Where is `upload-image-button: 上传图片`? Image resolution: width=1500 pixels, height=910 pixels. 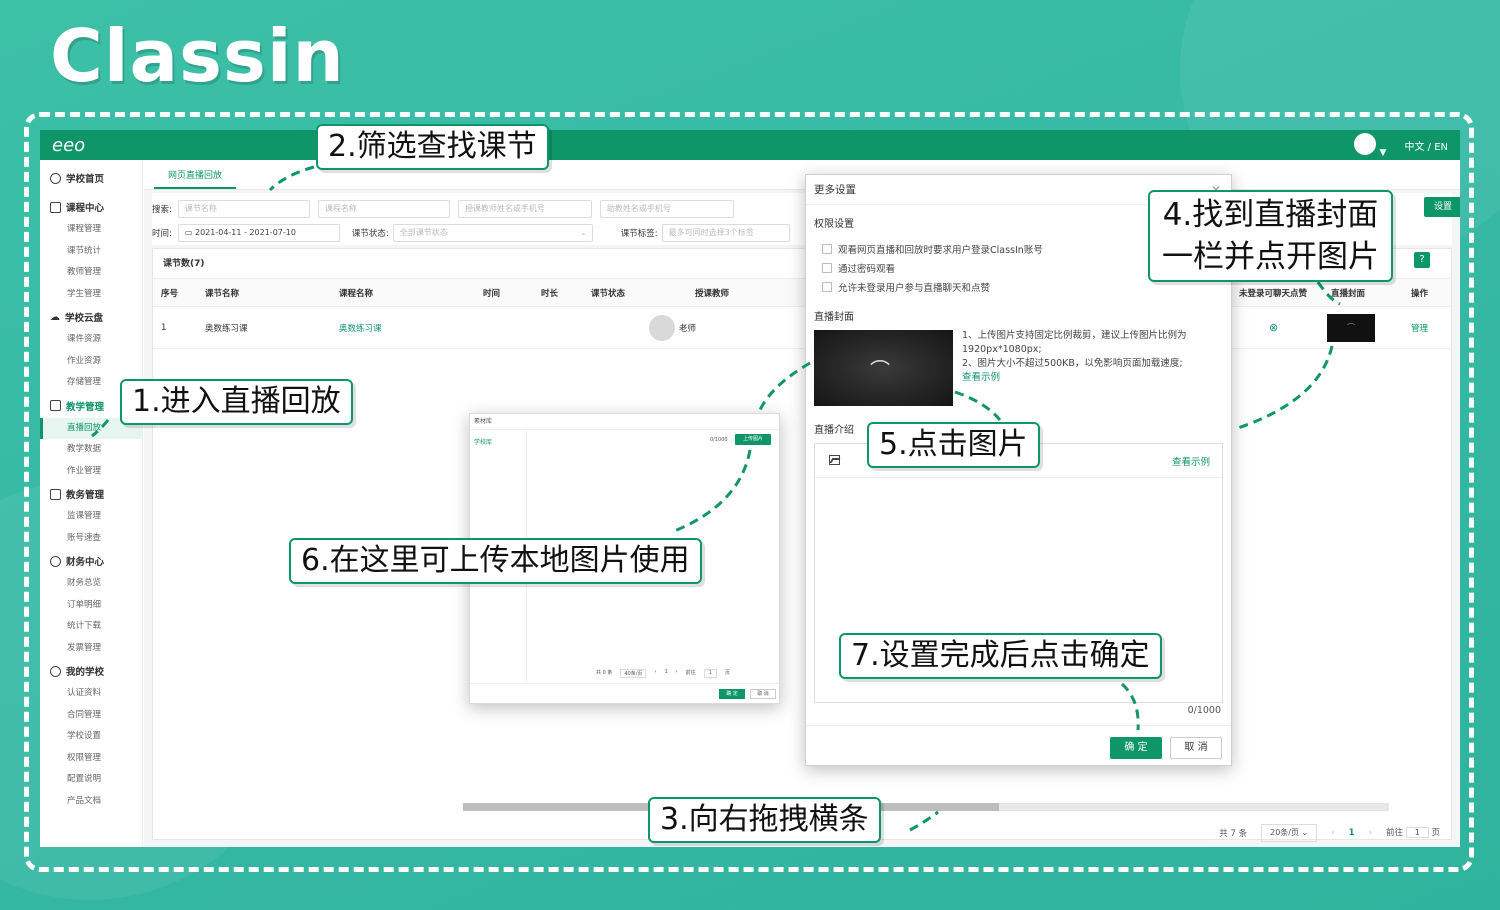
upload-image-button: 上传图片 is located at coordinates (753, 439).